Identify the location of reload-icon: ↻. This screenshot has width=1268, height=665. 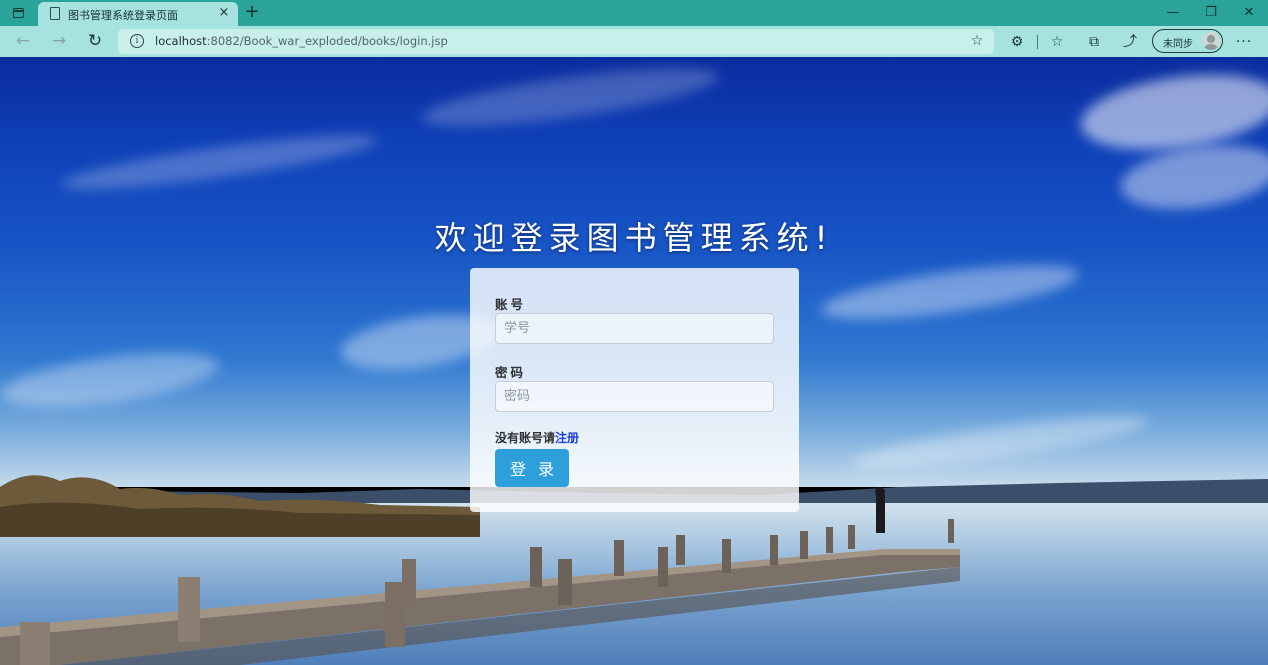
(95, 41).